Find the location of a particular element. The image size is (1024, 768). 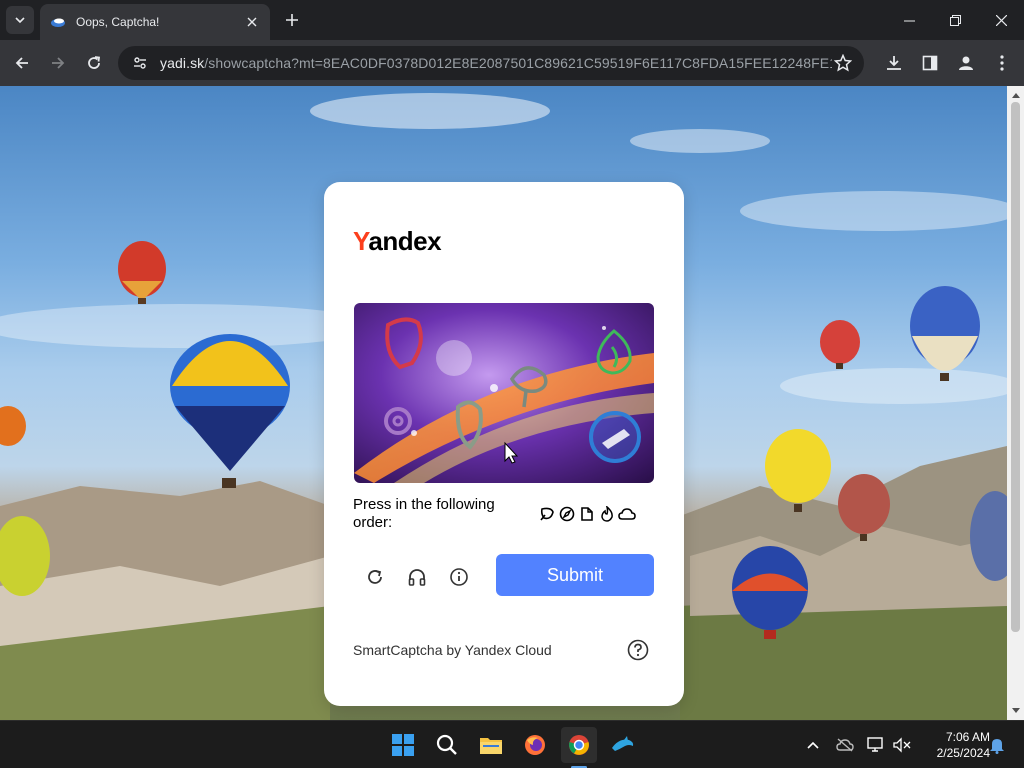

chrome-icon is located at coordinates (579, 745).